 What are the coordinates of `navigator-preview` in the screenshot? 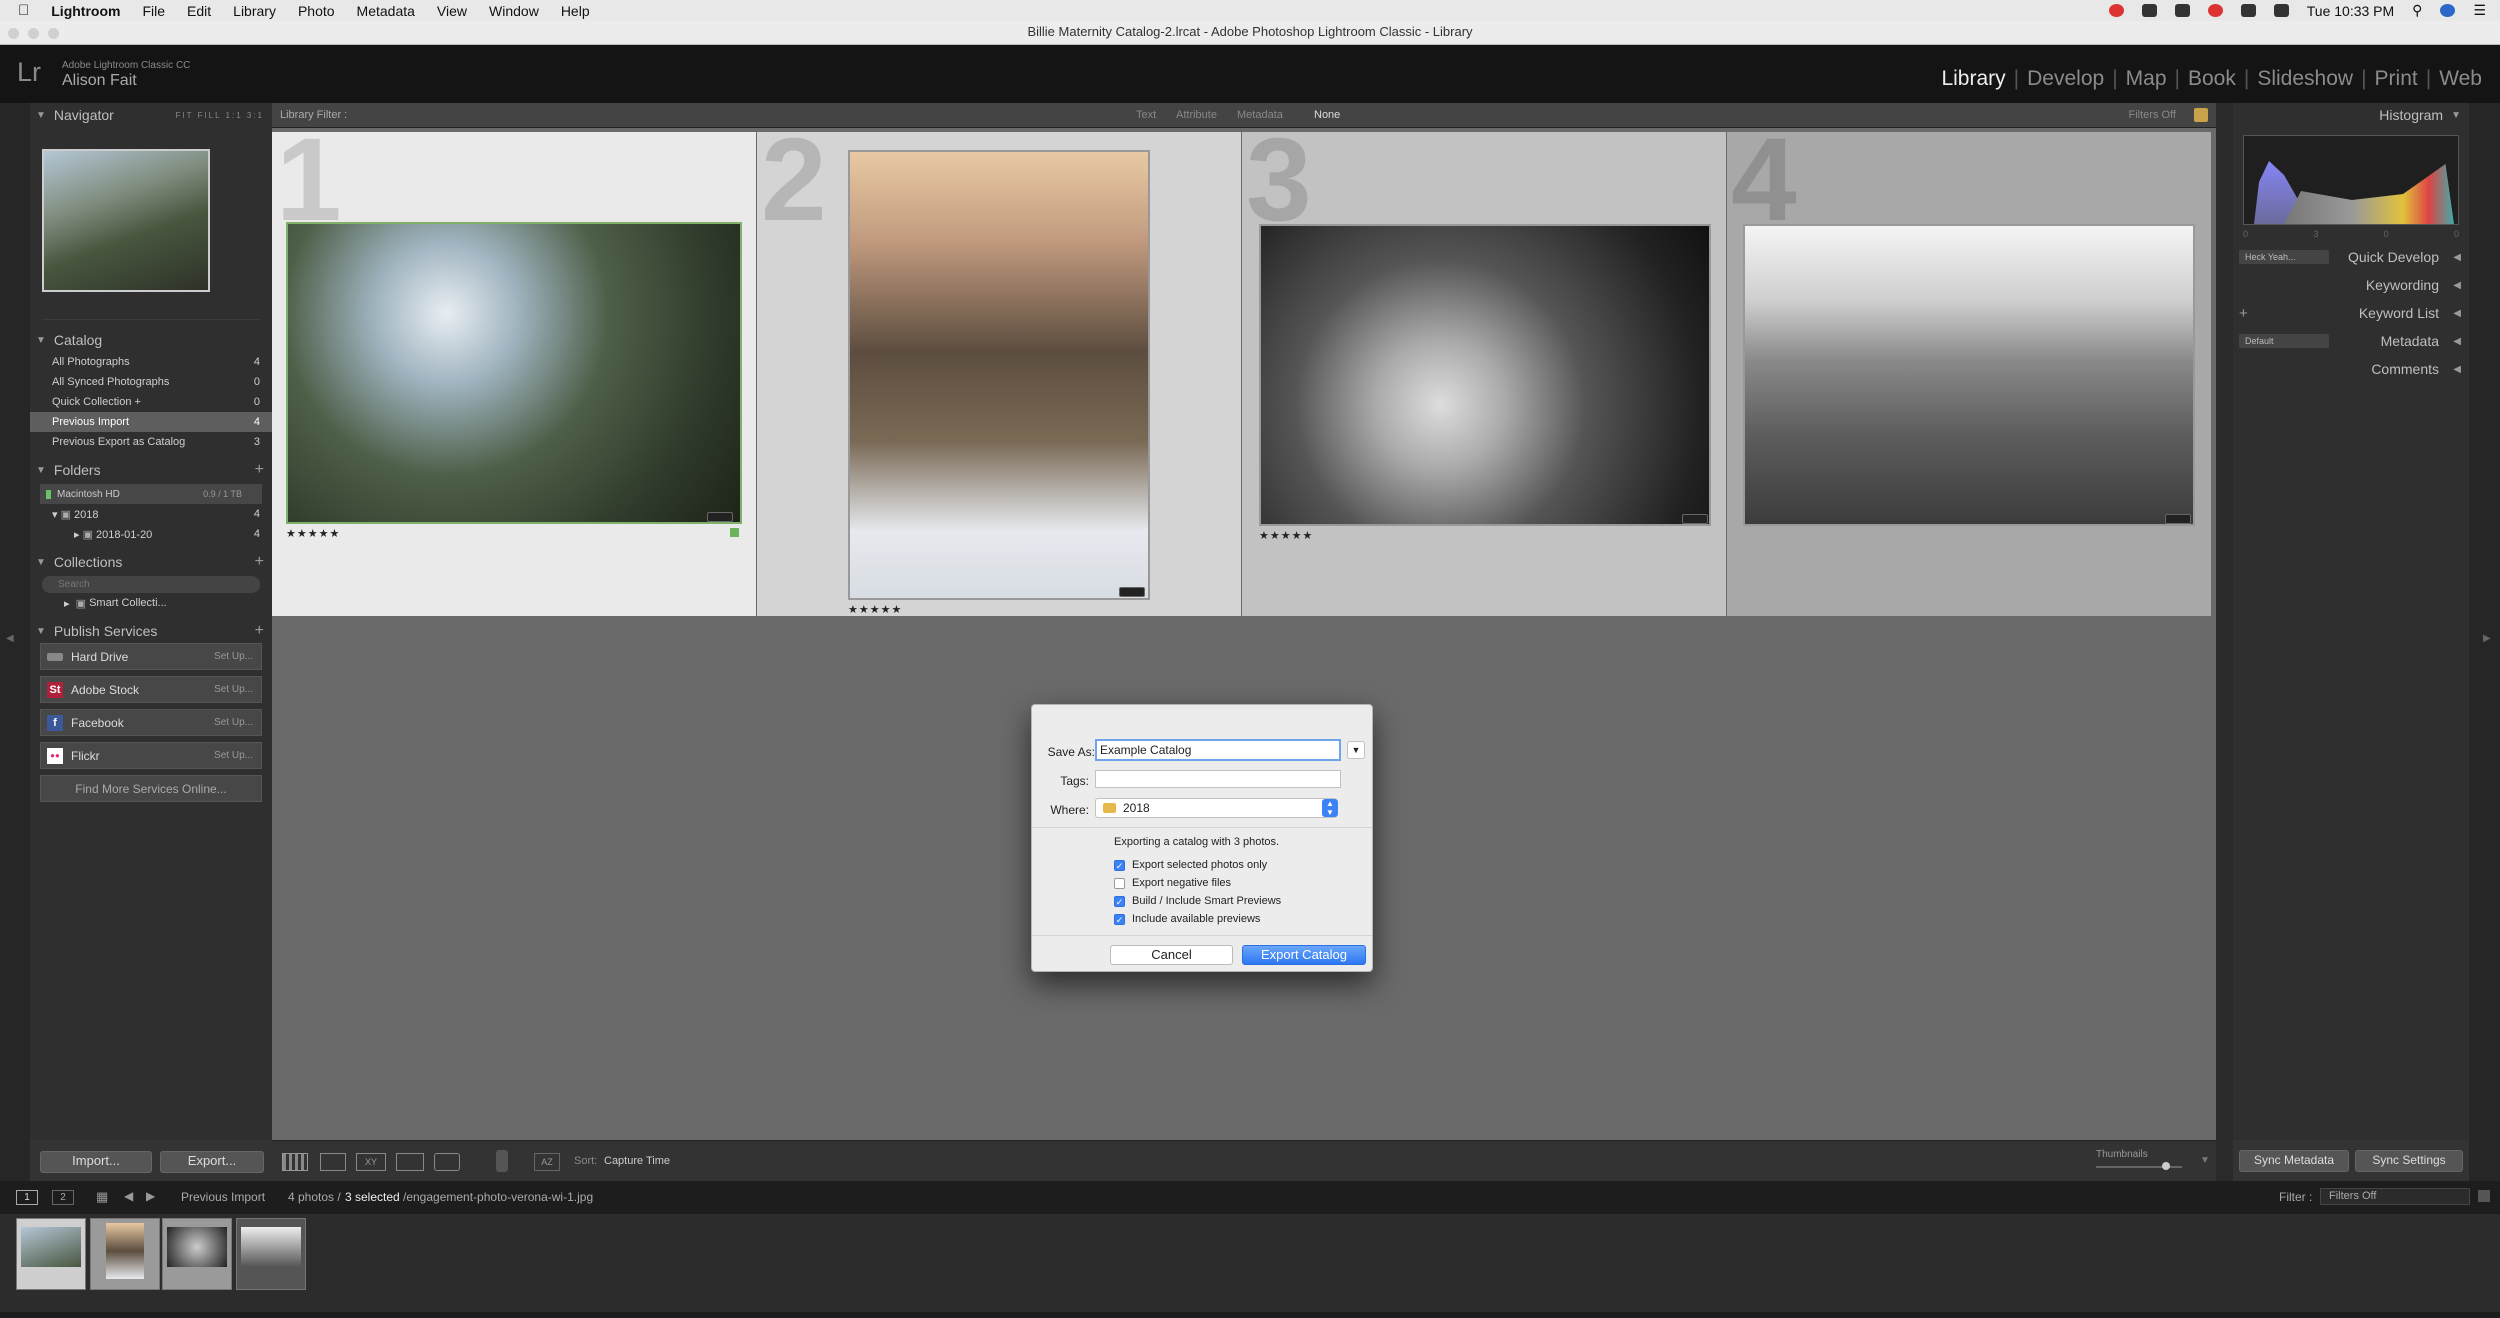 It's located at (126, 220).